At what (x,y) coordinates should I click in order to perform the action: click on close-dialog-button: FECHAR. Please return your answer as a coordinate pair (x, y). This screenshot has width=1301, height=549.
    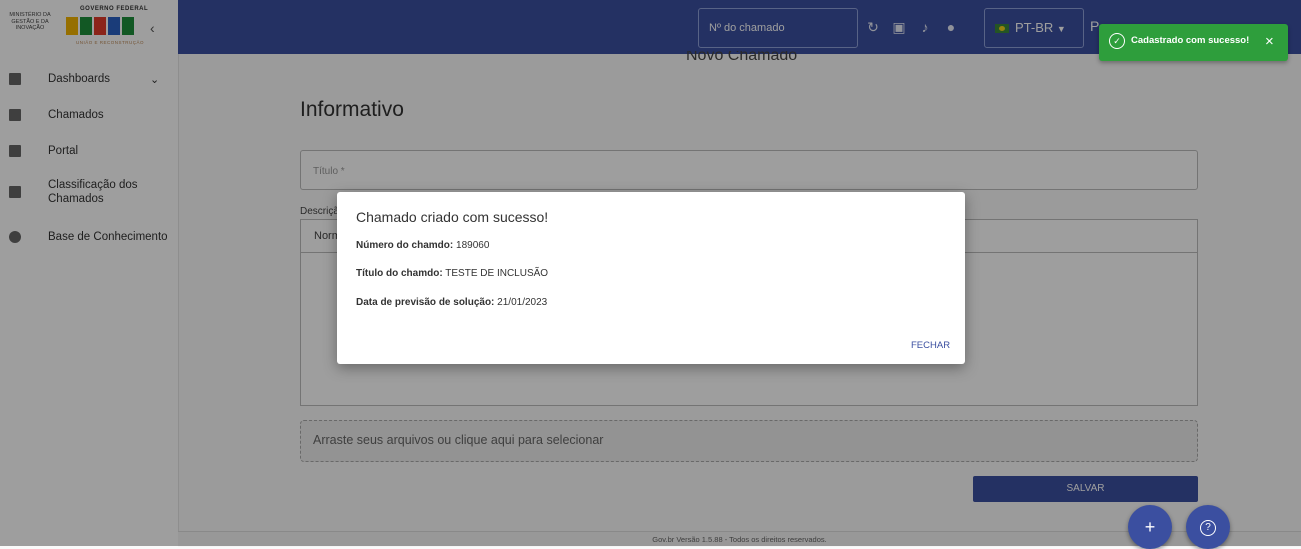
    Looking at the image, I should click on (930, 345).